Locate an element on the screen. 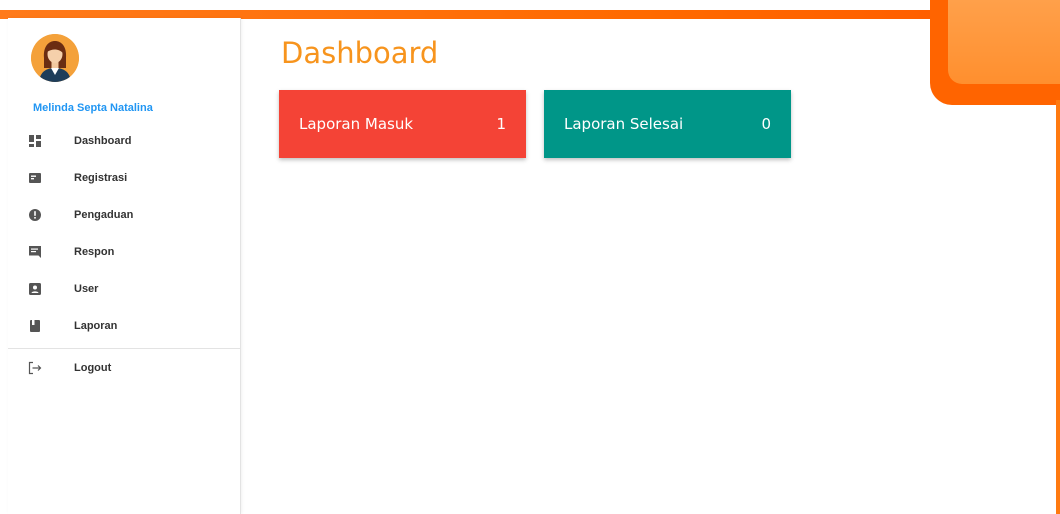 The image size is (1060, 514). user-avatar-icon is located at coordinates (55, 58).